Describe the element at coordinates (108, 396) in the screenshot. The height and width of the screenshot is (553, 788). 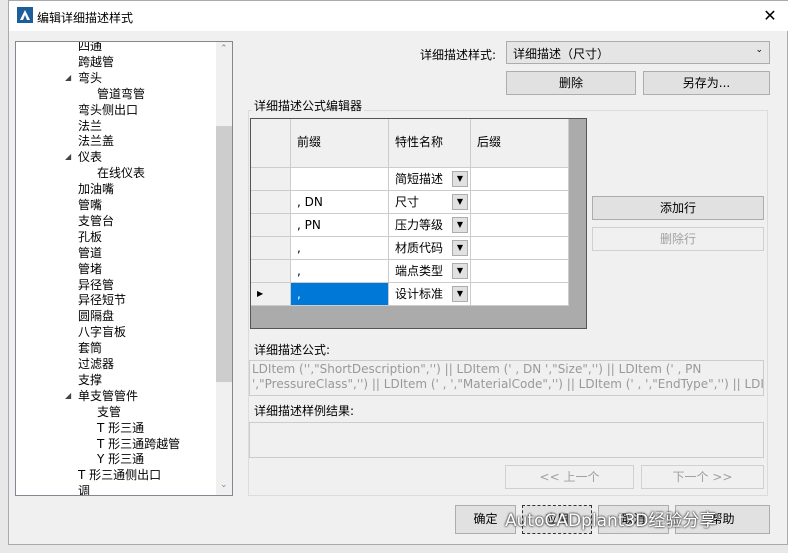
I see `tree-item: 单支管管件` at that location.